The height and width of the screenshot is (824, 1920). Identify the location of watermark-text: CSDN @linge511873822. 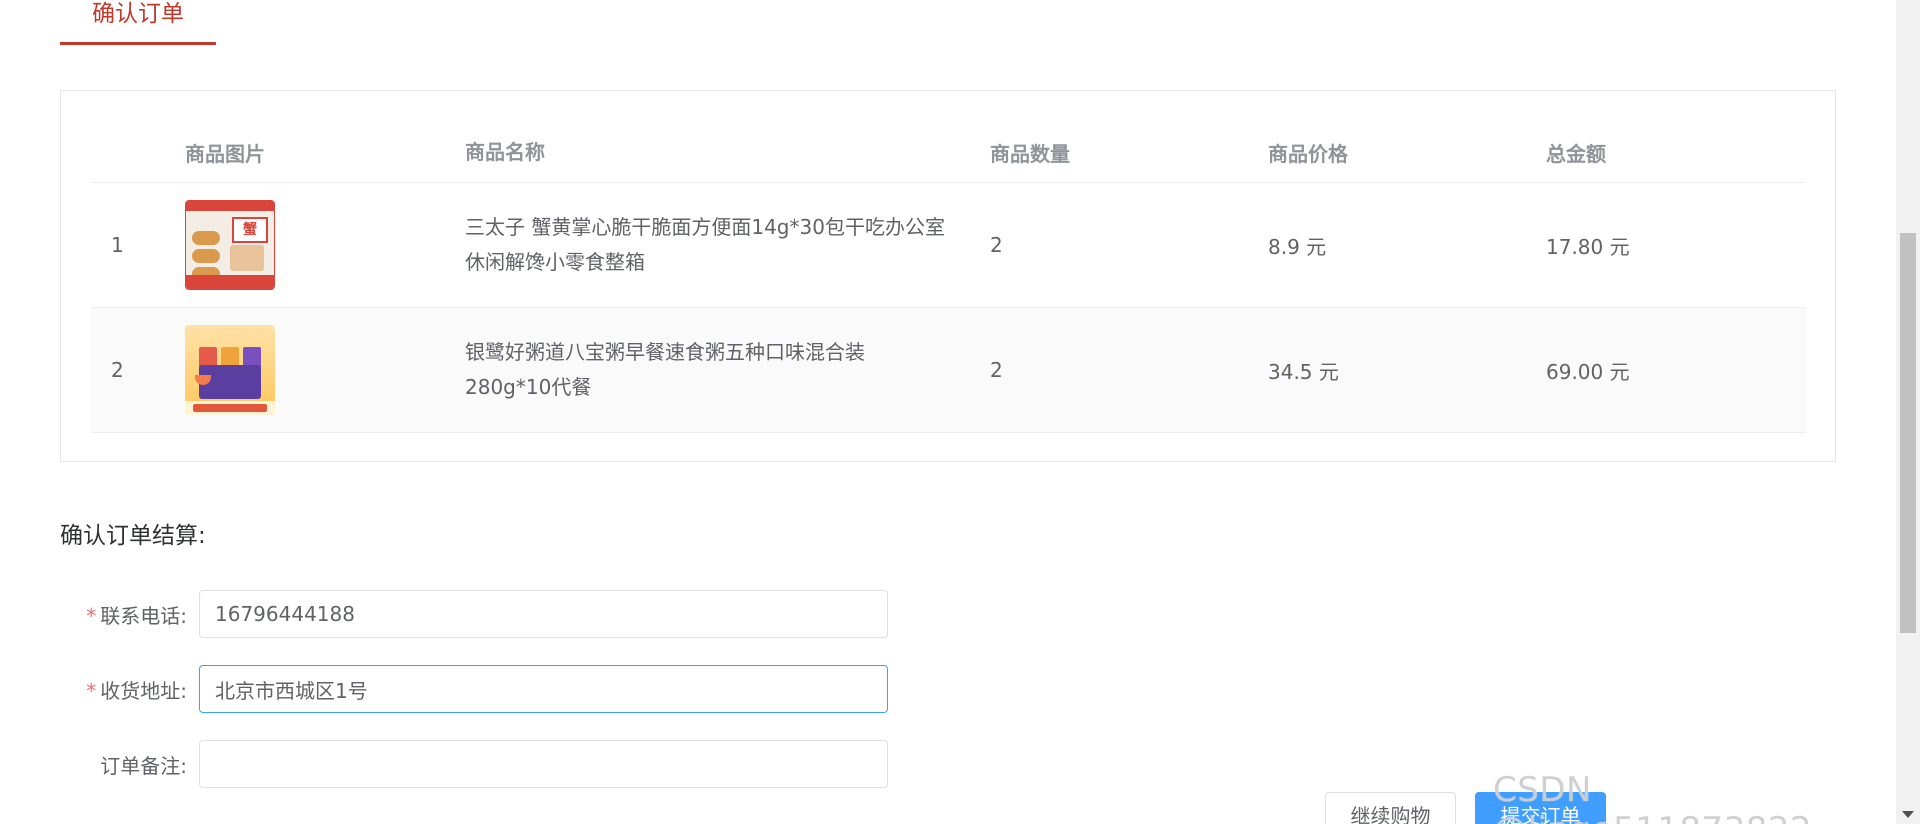
(1652, 797).